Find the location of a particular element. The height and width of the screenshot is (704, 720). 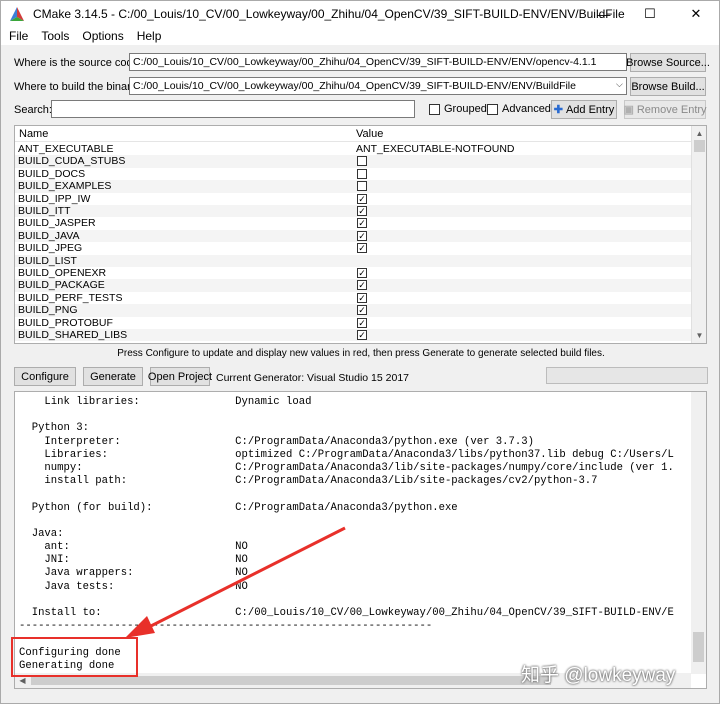

grouped-checkbox: Grouped is located at coordinates (458, 109).